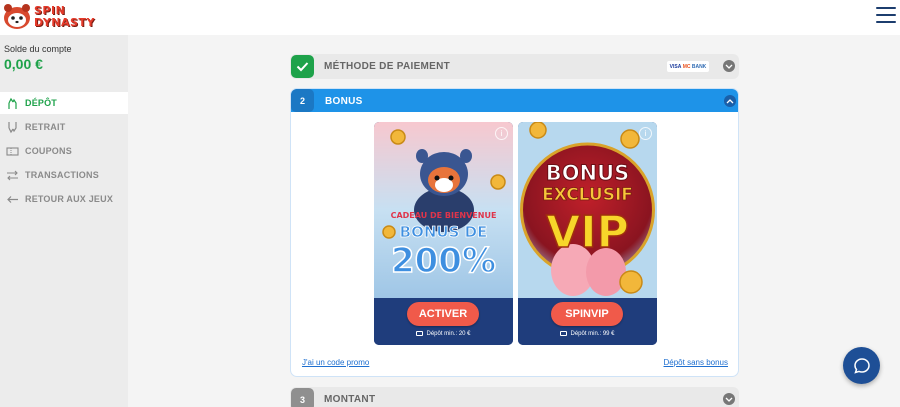  What do you see at coordinates (12, 175) in the screenshot?
I see `transfer-arrows-icon` at bounding box center [12, 175].